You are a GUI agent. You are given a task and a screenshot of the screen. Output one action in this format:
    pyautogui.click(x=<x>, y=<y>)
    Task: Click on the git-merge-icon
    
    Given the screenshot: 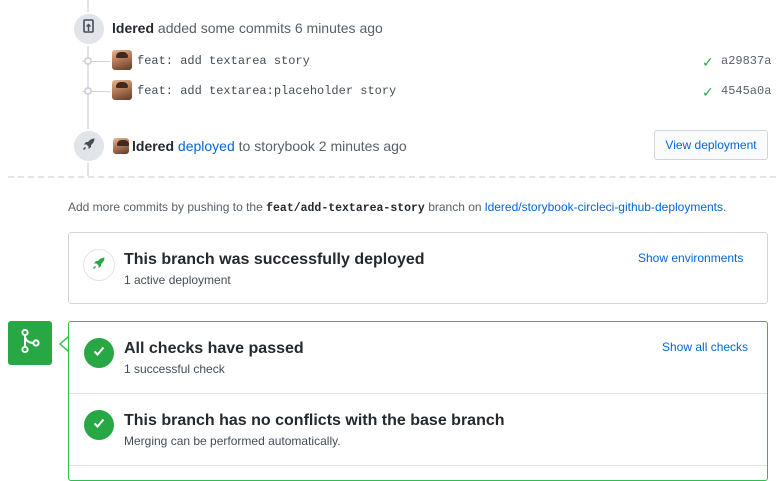 What is the action you would take?
    pyautogui.click(x=30, y=343)
    